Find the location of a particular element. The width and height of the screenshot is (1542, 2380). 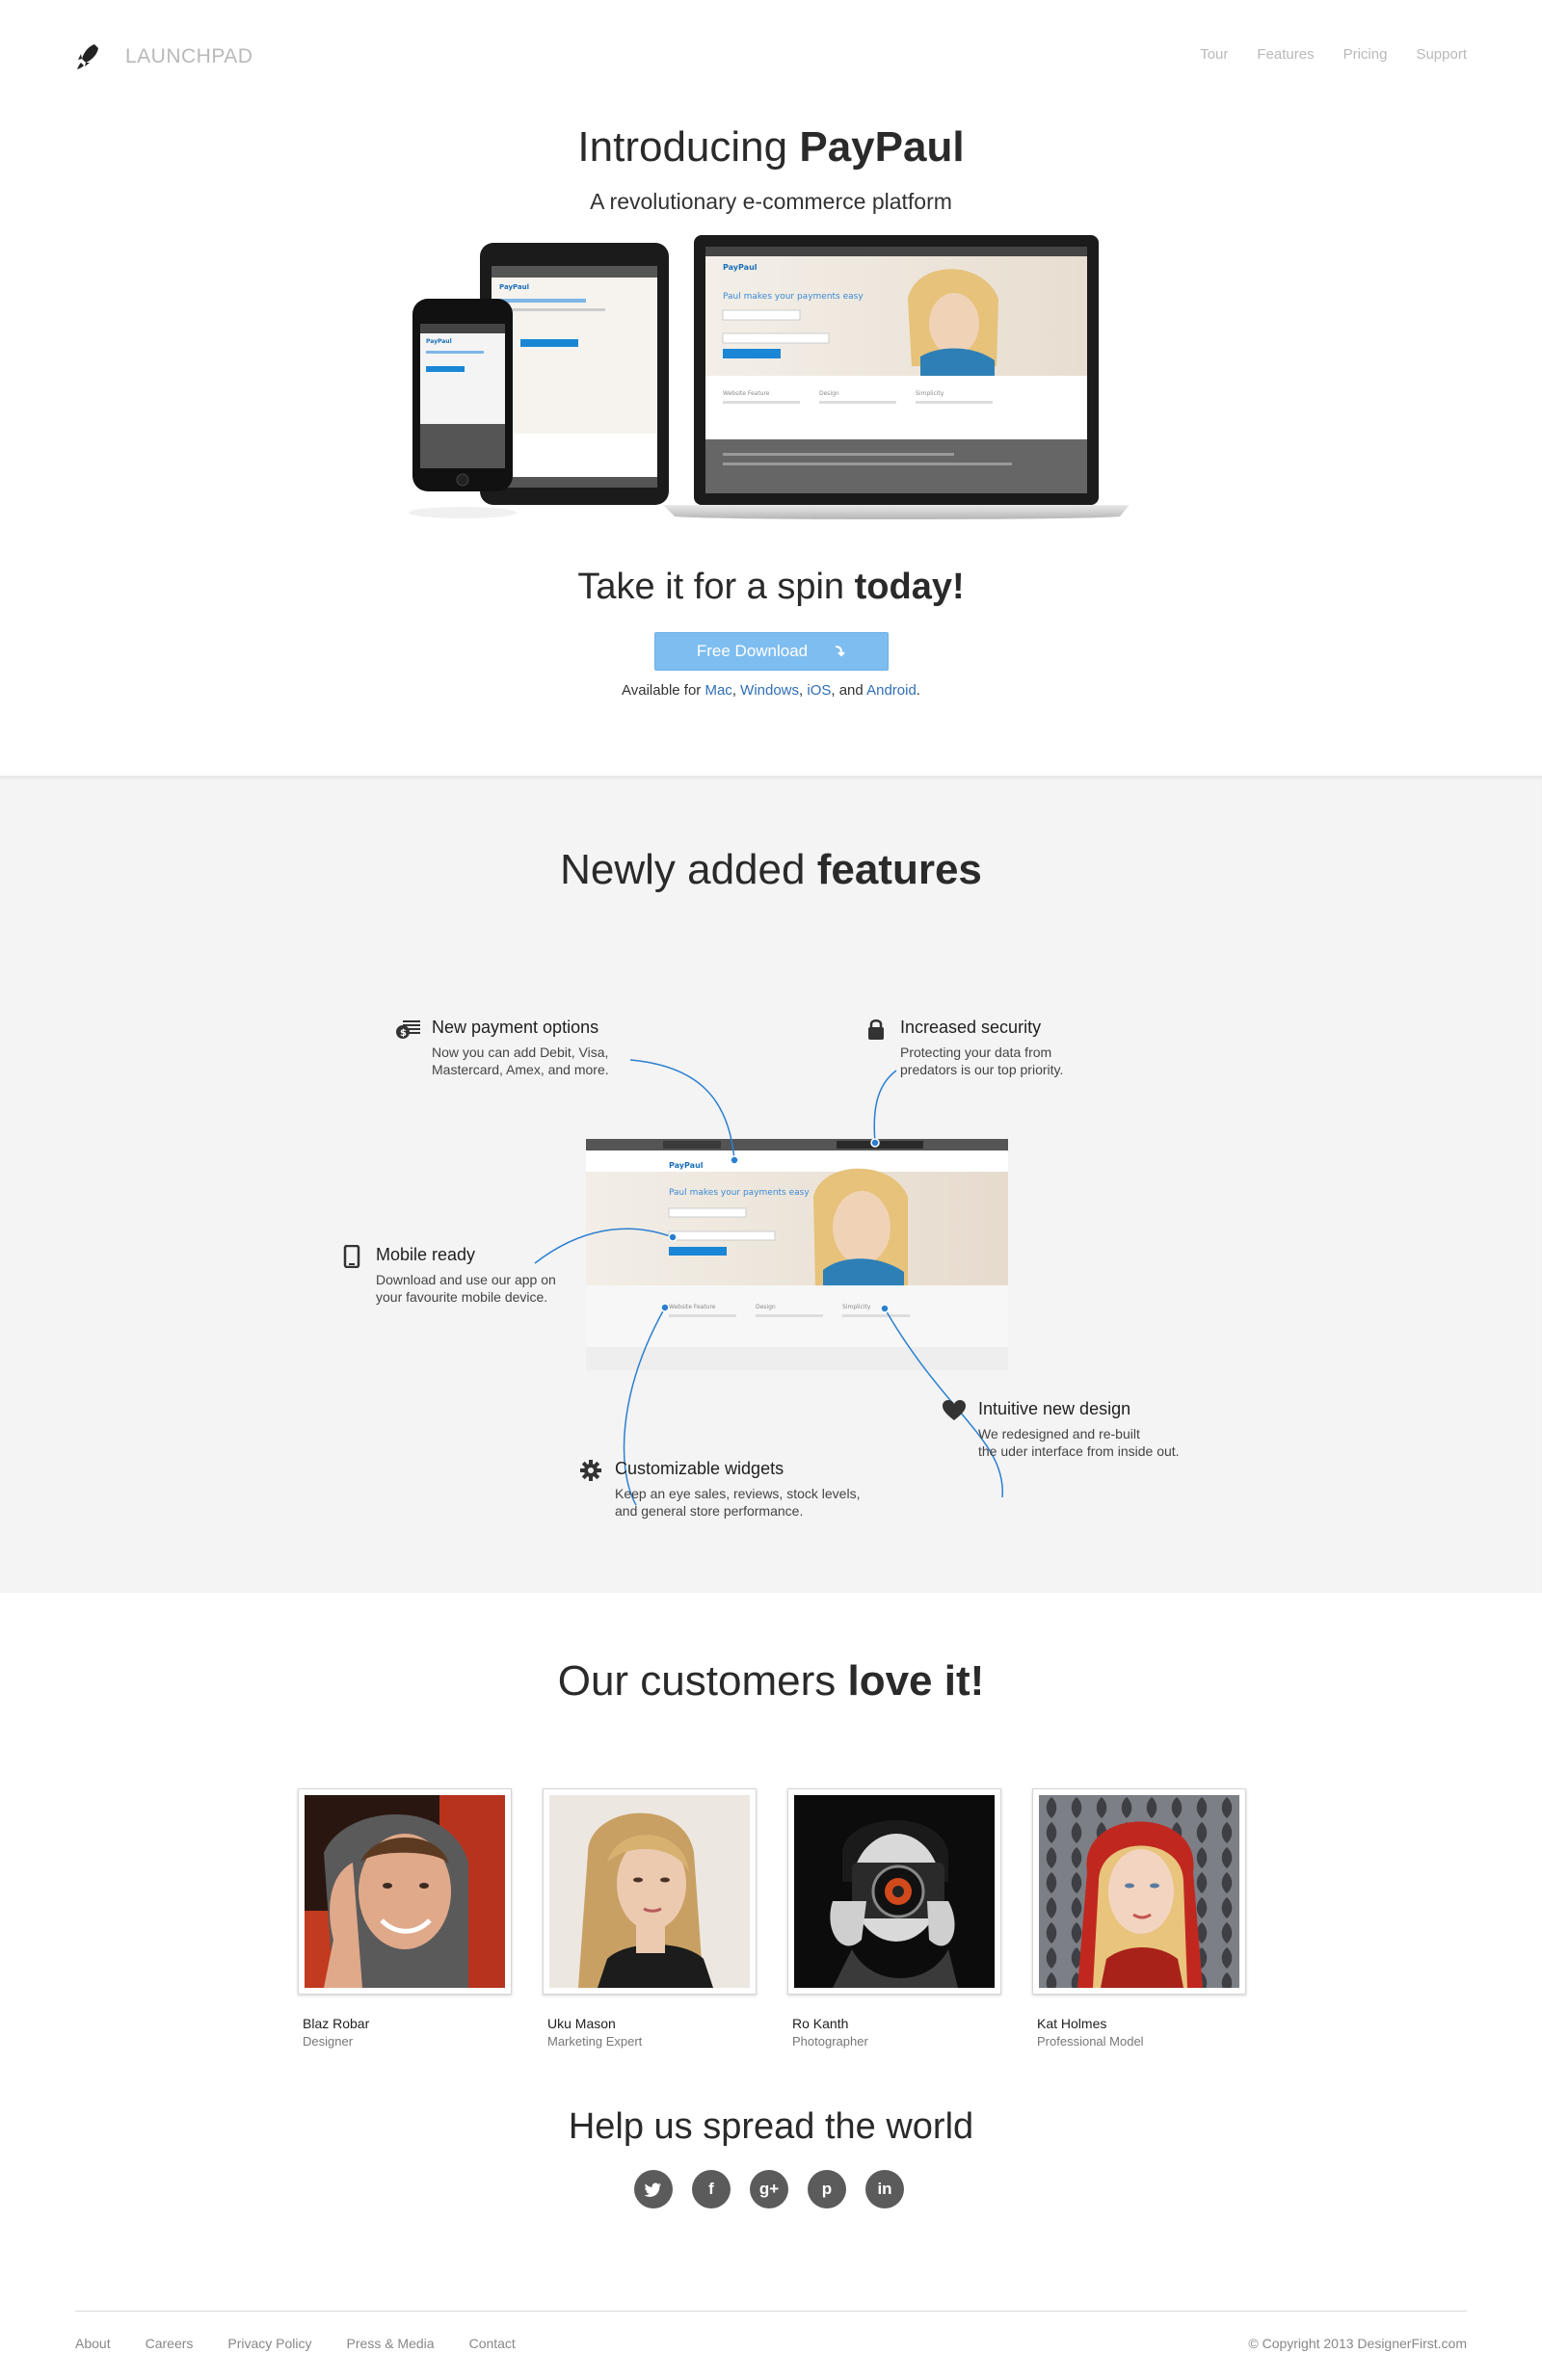

facebook-icon: f is located at coordinates (711, 2189).